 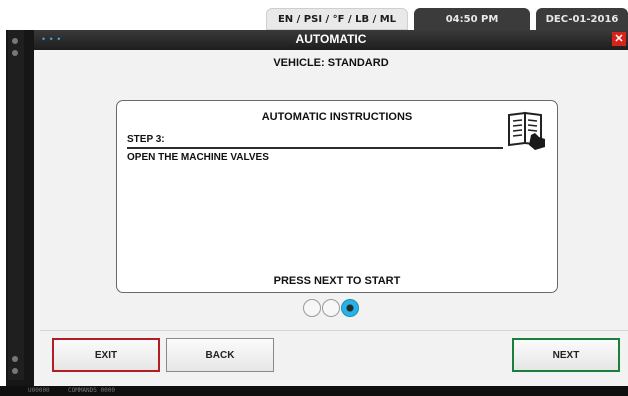 What do you see at coordinates (39, 390) in the screenshot?
I see `status-left: U00000` at bounding box center [39, 390].